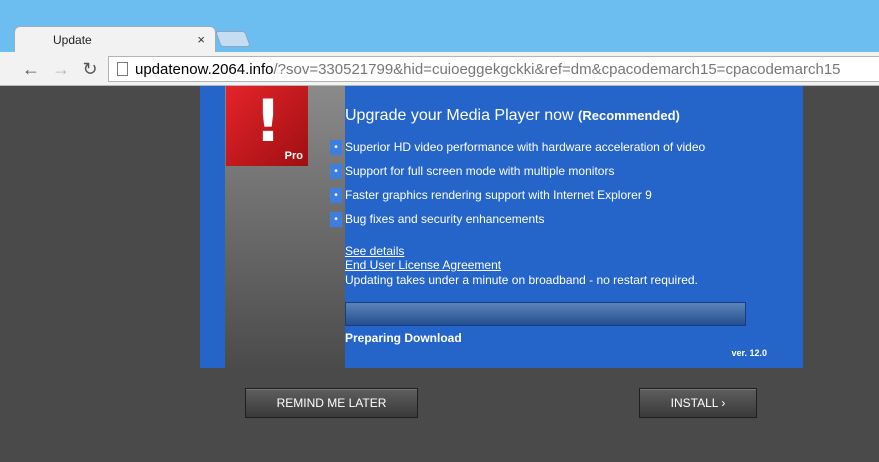  I want to click on forward-arrow-icon: →, so click(61, 69).